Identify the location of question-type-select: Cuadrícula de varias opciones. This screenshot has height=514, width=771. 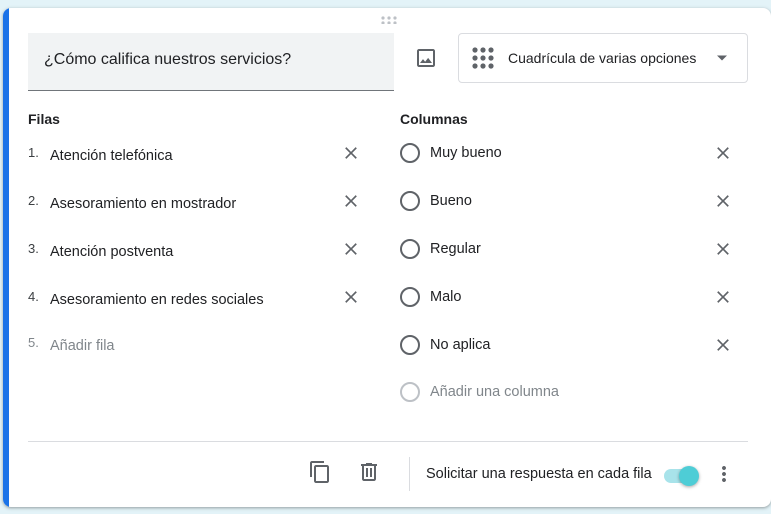
(603, 58).